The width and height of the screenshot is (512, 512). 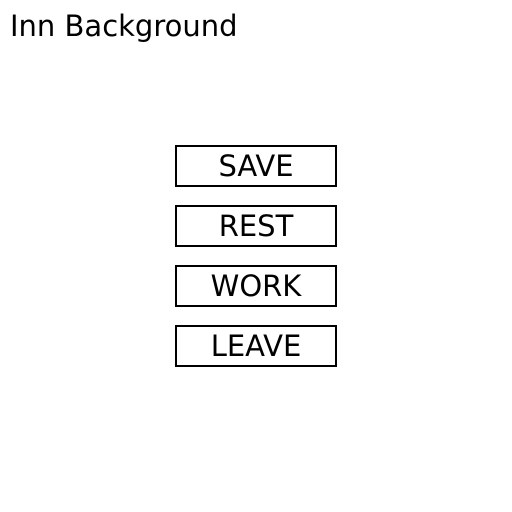 I want to click on work-button: WORK, so click(x=256, y=286).